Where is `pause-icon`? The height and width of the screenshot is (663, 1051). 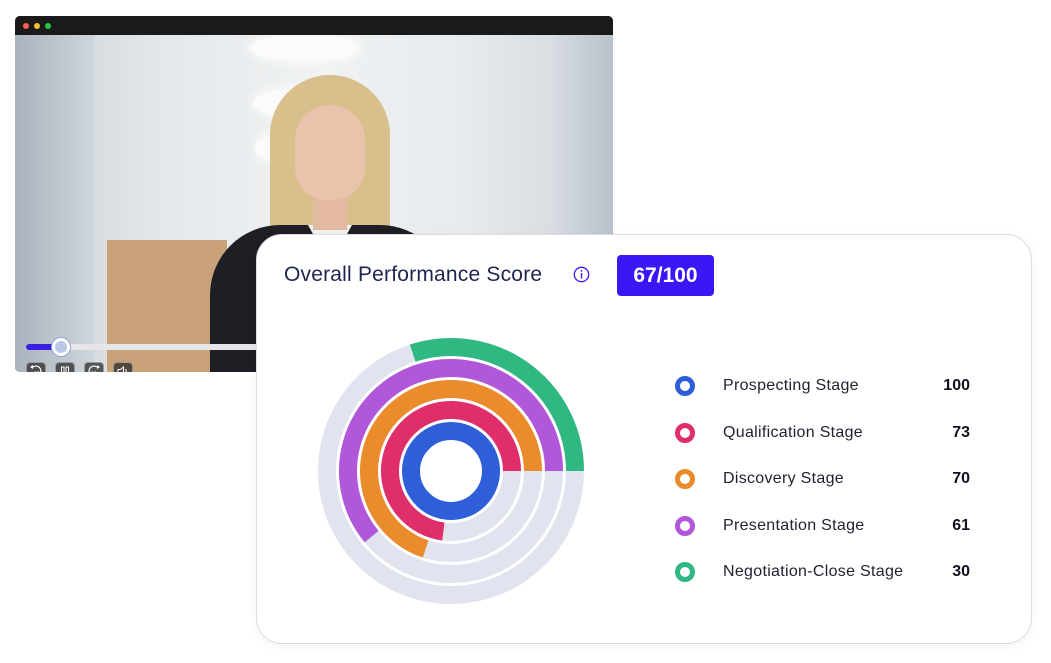 pause-icon is located at coordinates (65, 369).